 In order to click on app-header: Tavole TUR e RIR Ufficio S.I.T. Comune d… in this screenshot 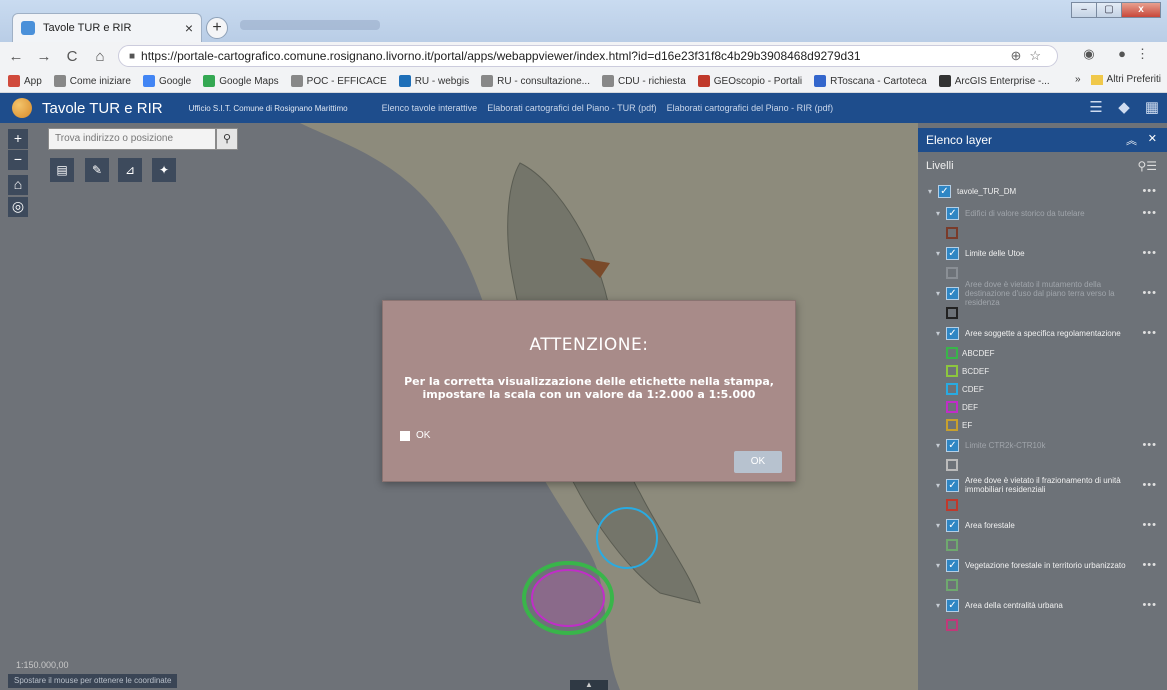, I will do `click(583, 108)`.